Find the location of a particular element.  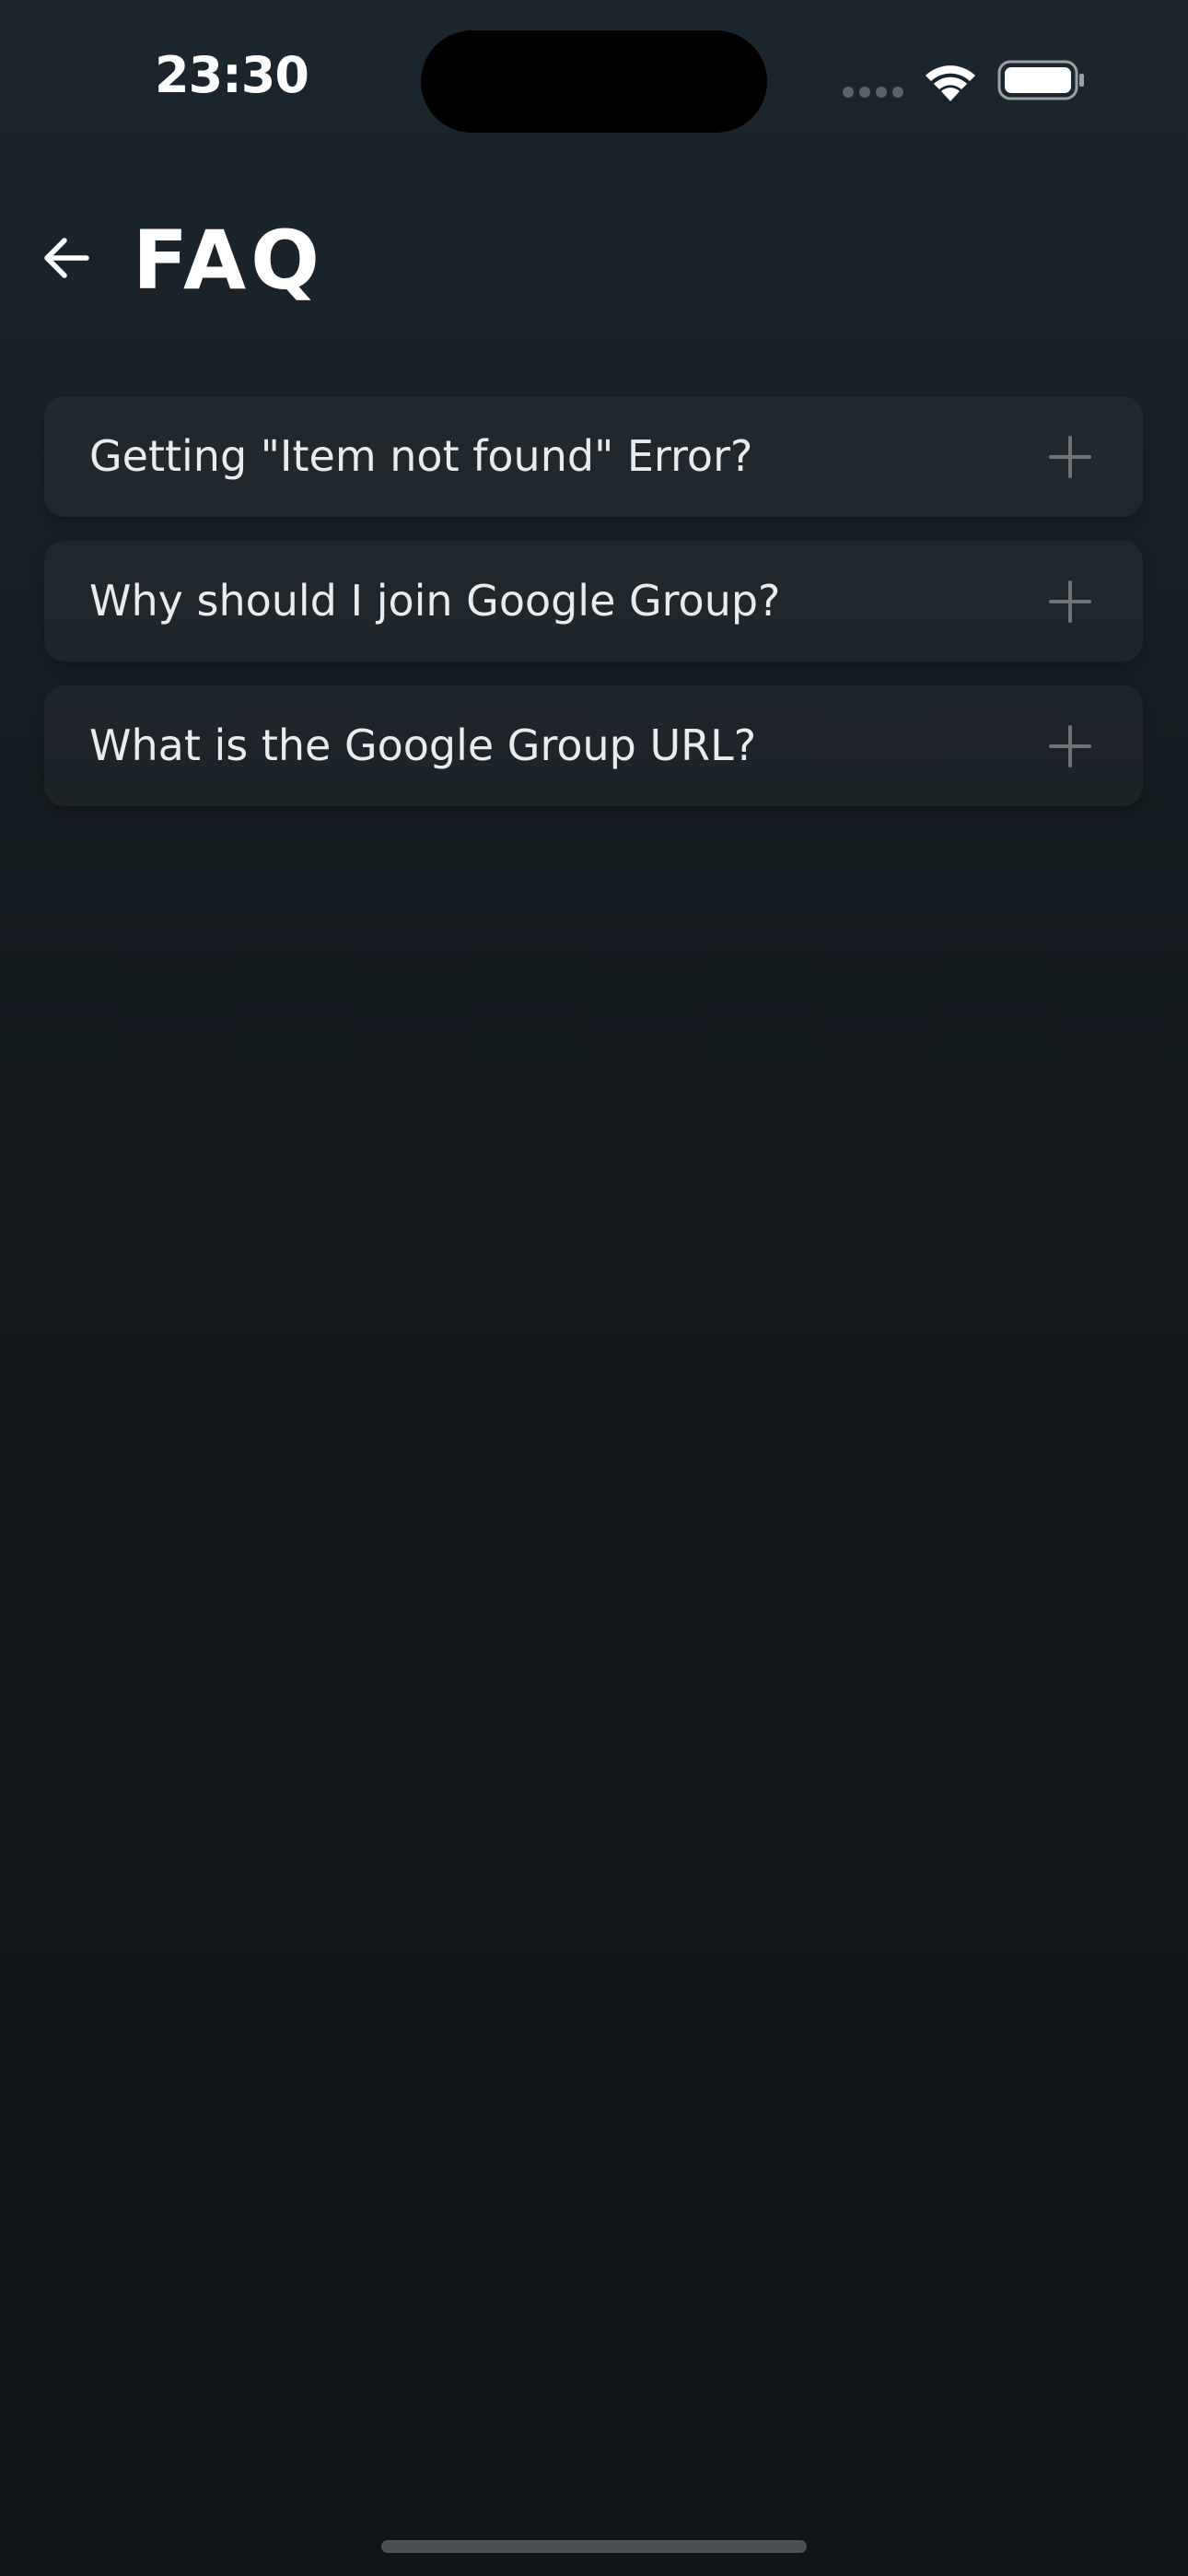

status-bar: 23:30 is located at coordinates (594, 83).